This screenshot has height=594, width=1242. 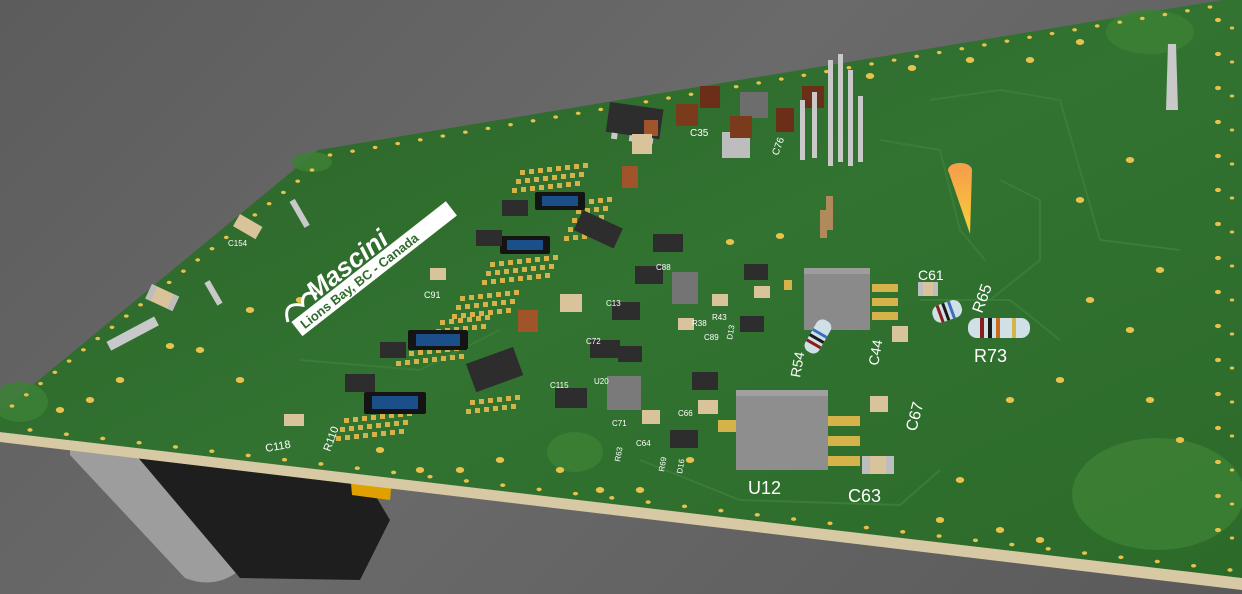 What do you see at coordinates (764, 488) in the screenshot?
I see `label-u12: U12` at bounding box center [764, 488].